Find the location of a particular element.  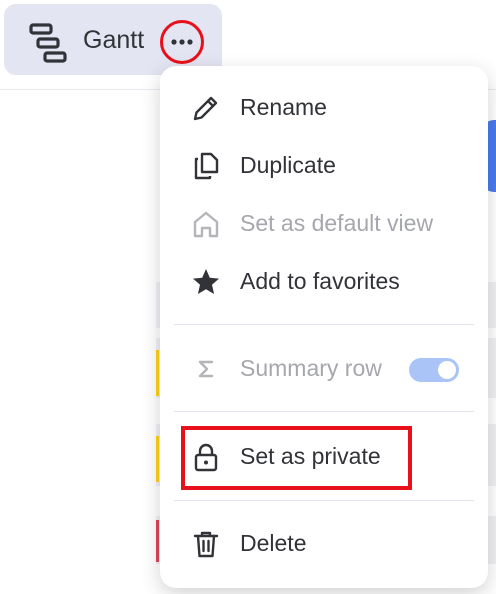

menu-item-label: Delete is located at coordinates (273, 543).